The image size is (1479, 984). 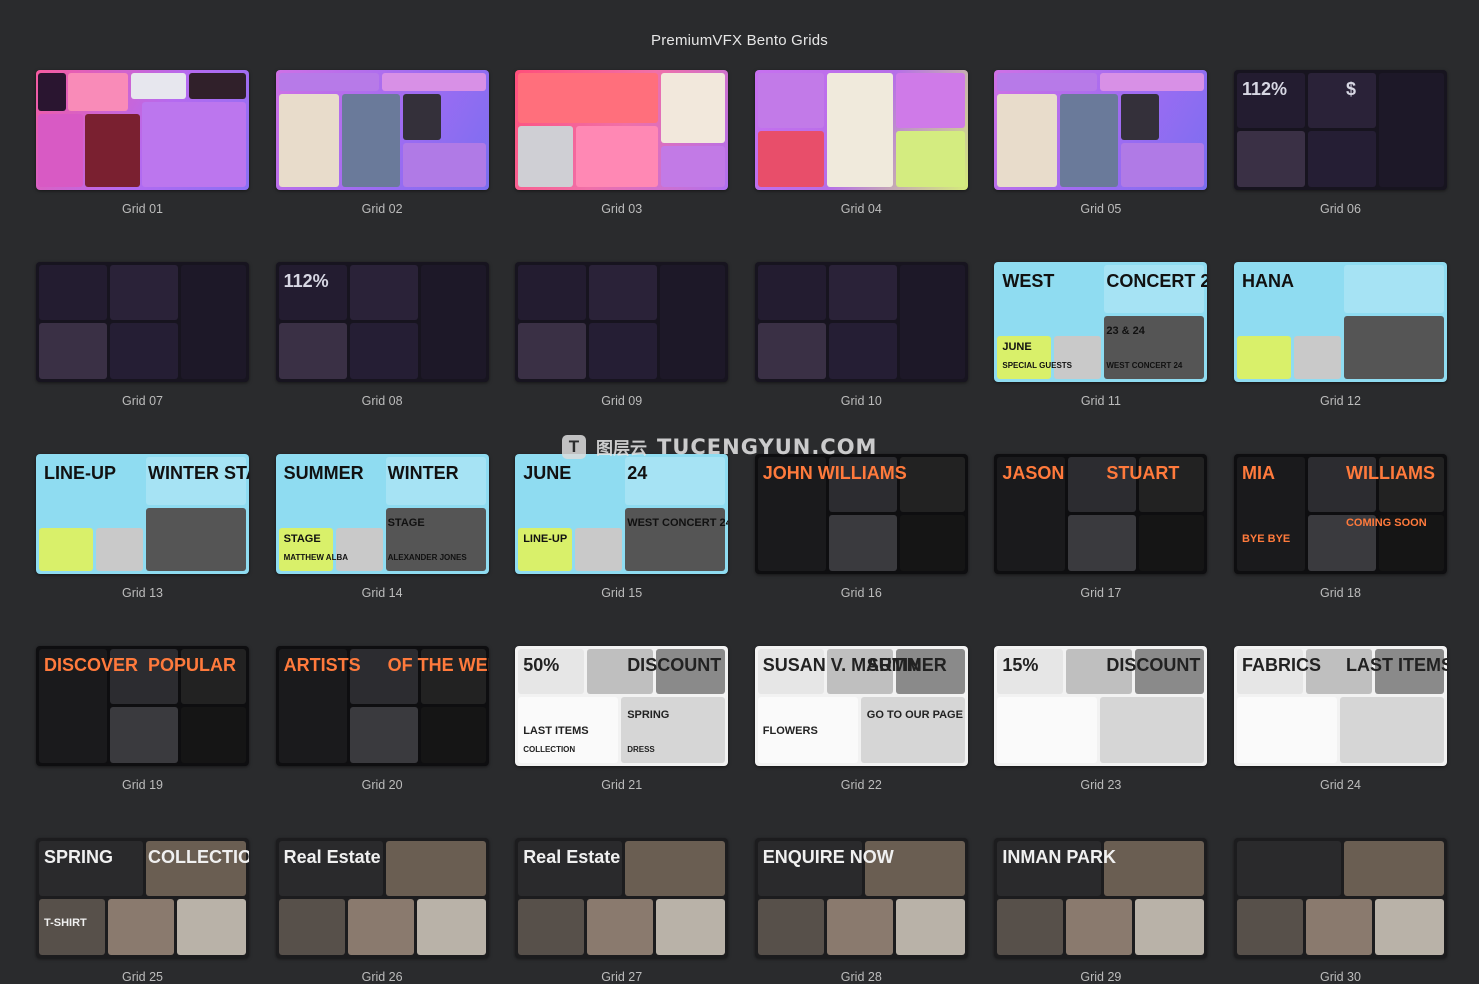 What do you see at coordinates (622, 785) in the screenshot?
I see `thumbnail-caption: Grid 21` at bounding box center [622, 785].